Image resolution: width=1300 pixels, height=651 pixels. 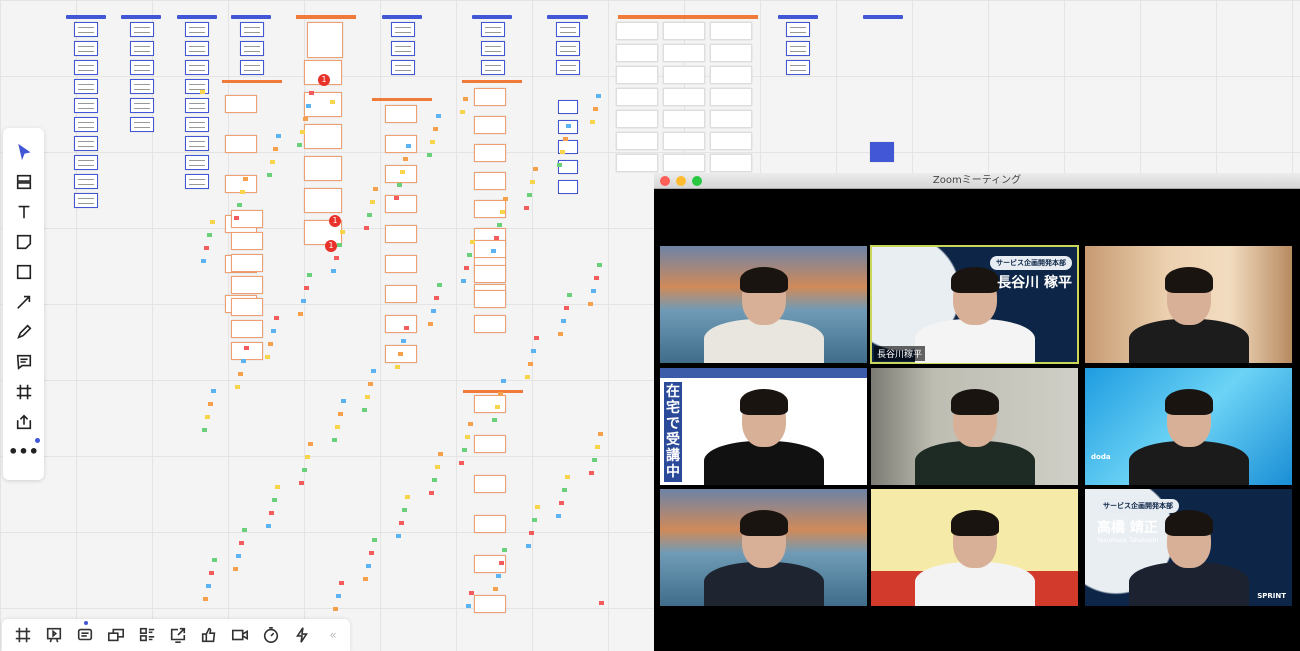 What do you see at coordinates (24, 301) in the screenshot?
I see `connection-line-icon` at bounding box center [24, 301].